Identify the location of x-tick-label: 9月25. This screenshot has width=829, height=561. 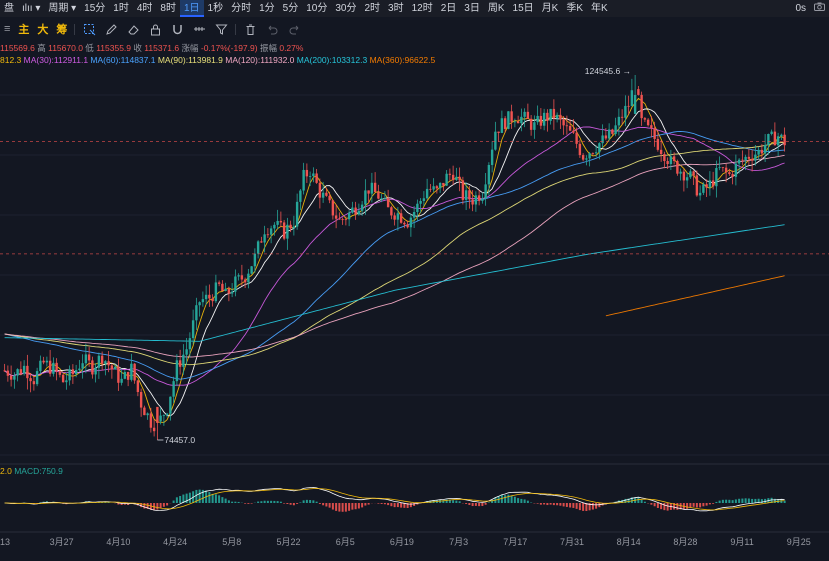
(799, 542).